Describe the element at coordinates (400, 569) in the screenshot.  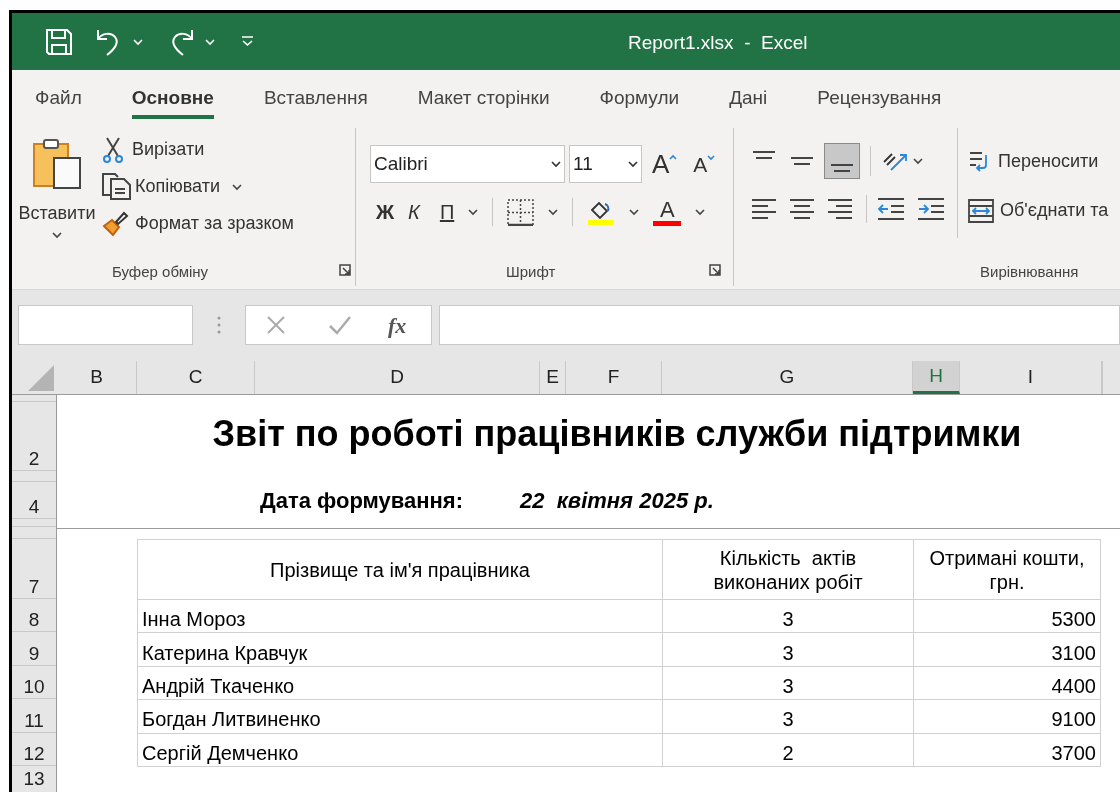
I see `column-heading: Прізвище та ім'я працівника` at that location.